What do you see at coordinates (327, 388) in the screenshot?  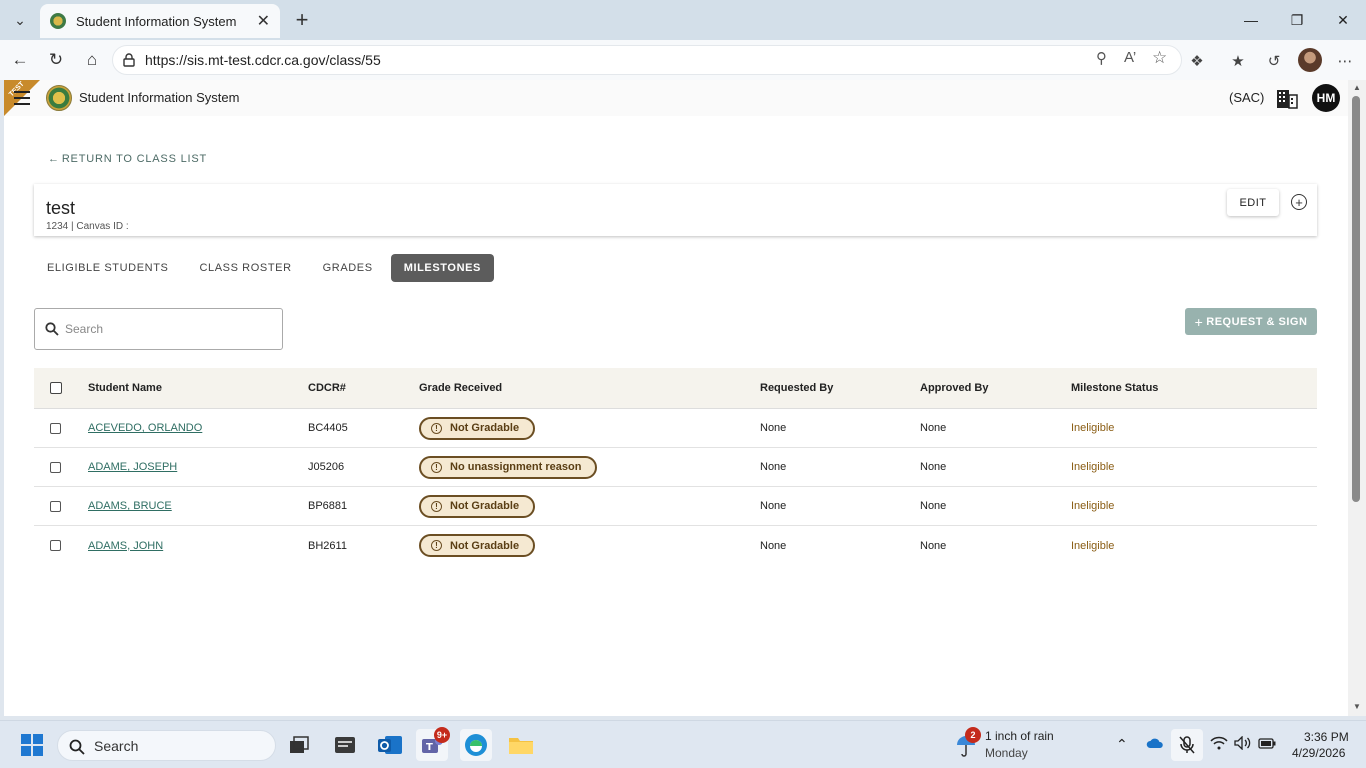 I see `header-cdcr: CDCR#` at bounding box center [327, 388].